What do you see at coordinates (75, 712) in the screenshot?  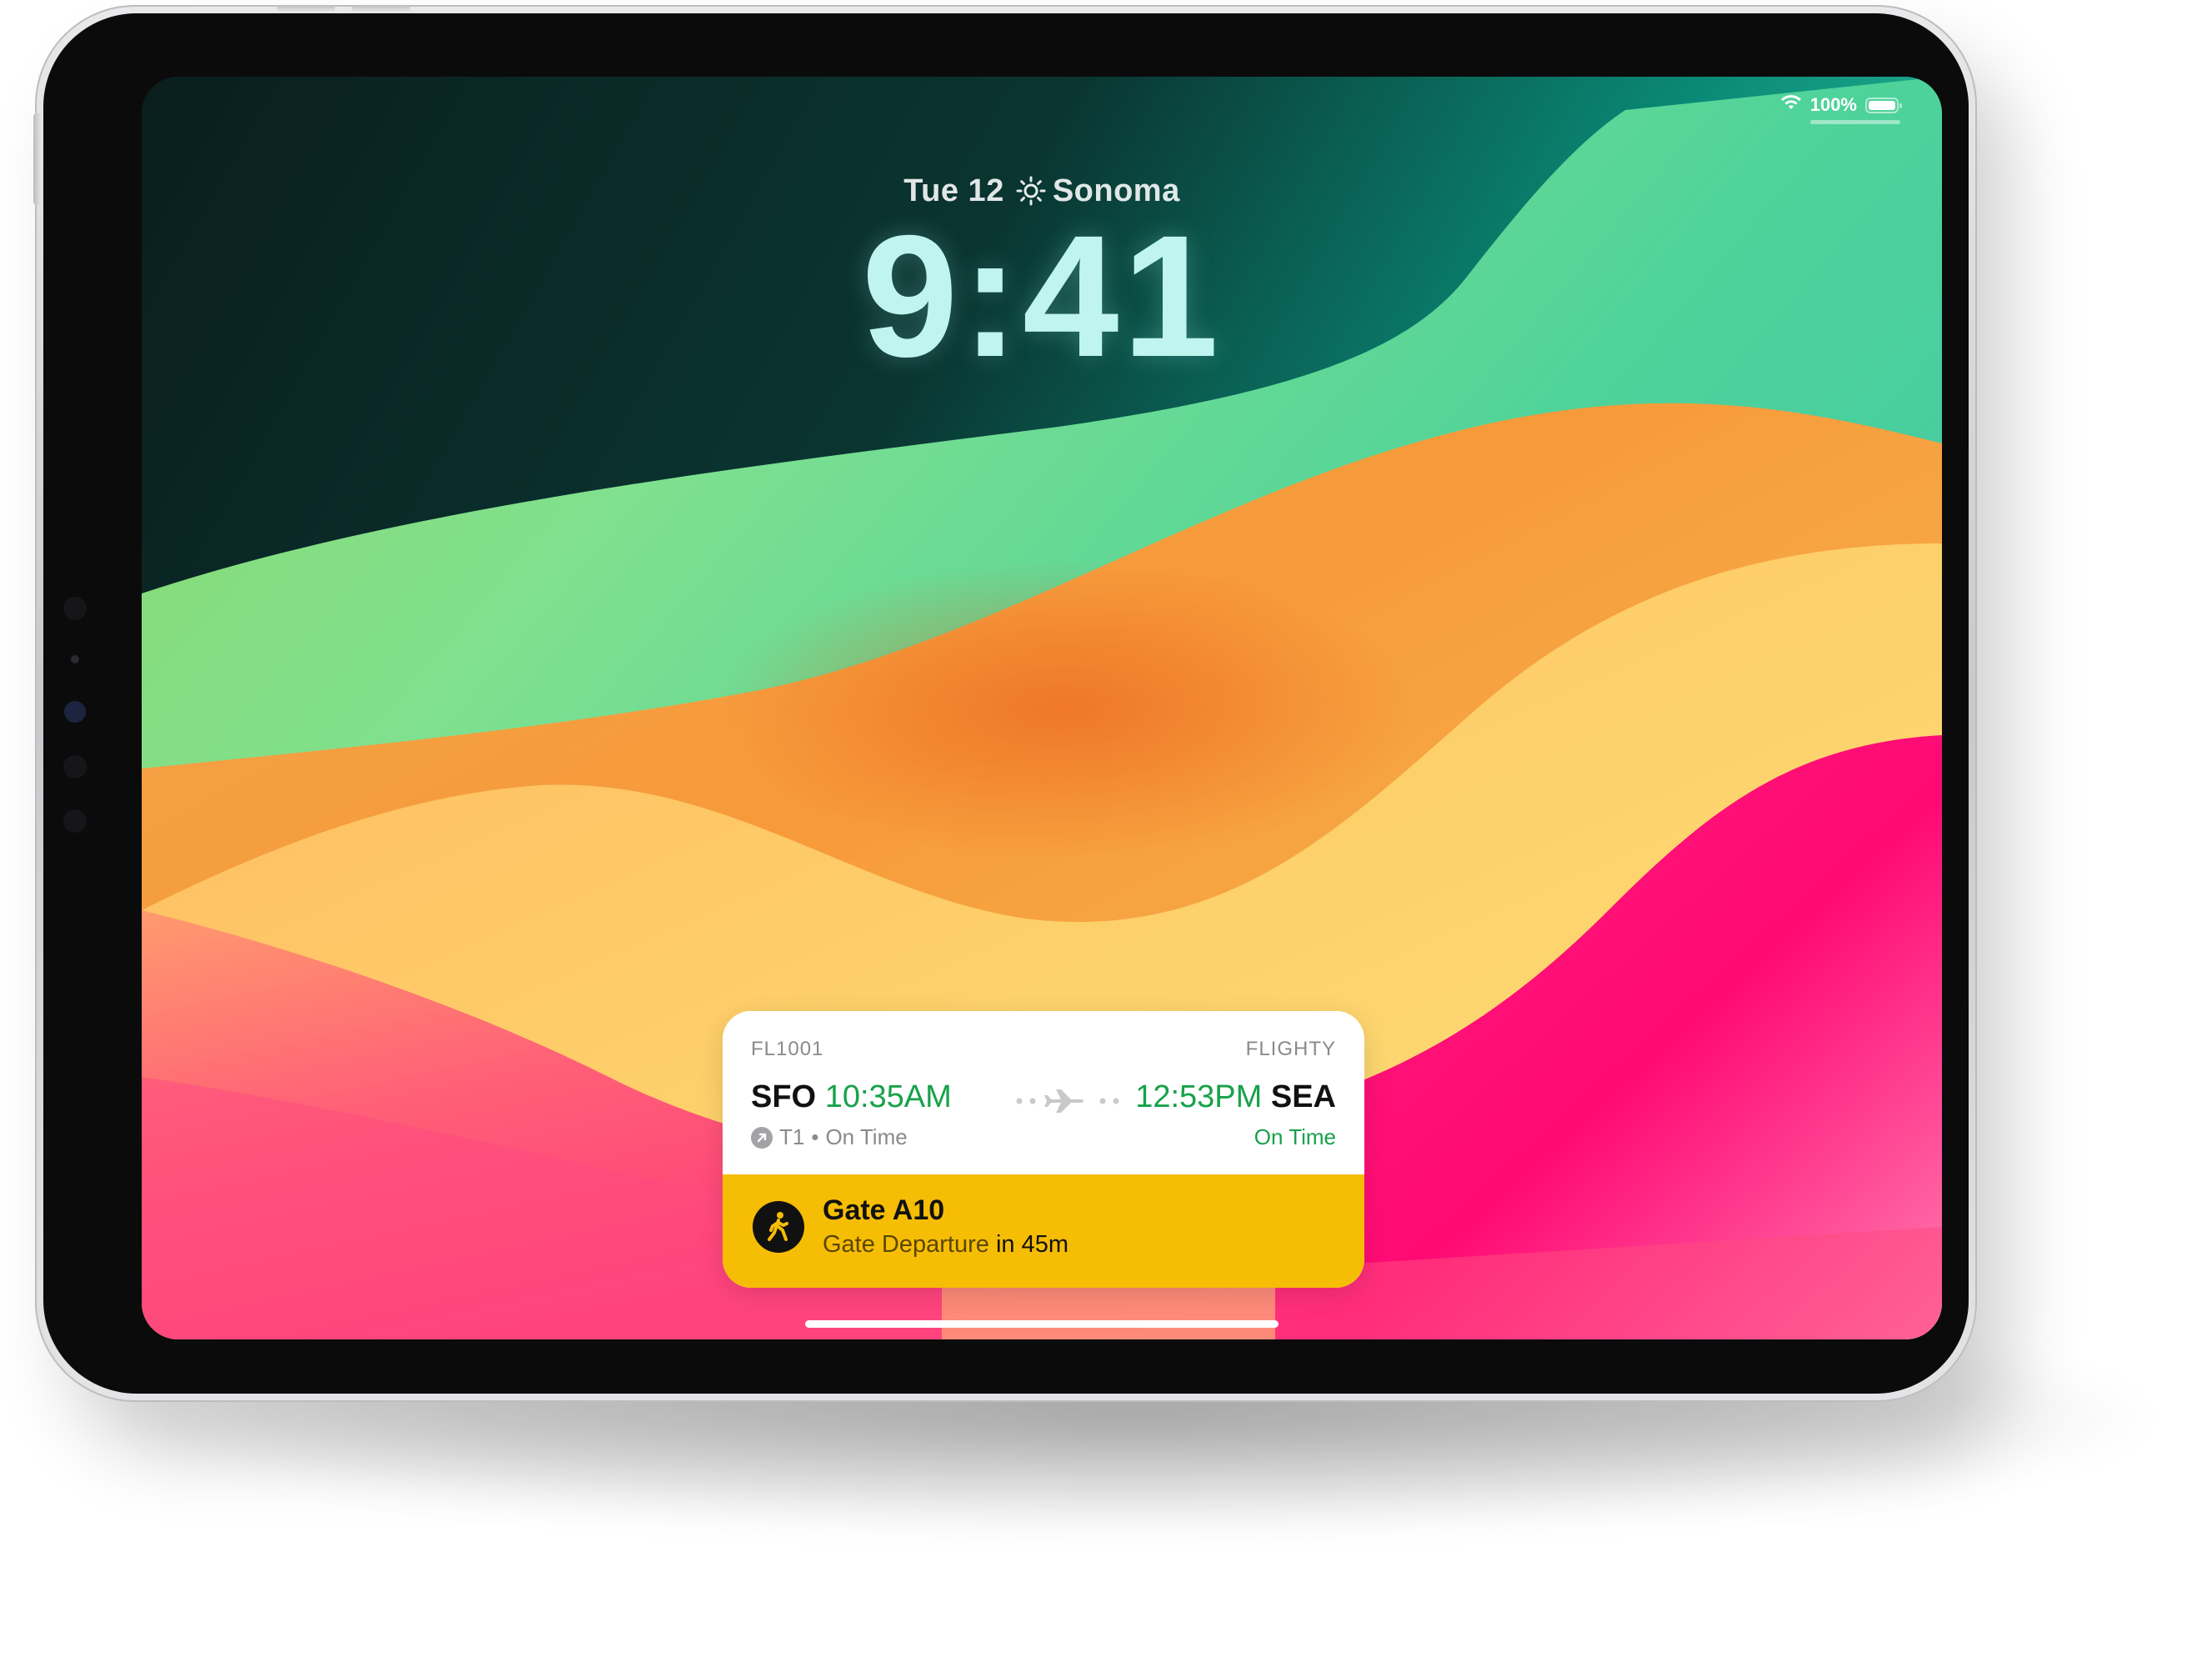 I see `front-camera` at bounding box center [75, 712].